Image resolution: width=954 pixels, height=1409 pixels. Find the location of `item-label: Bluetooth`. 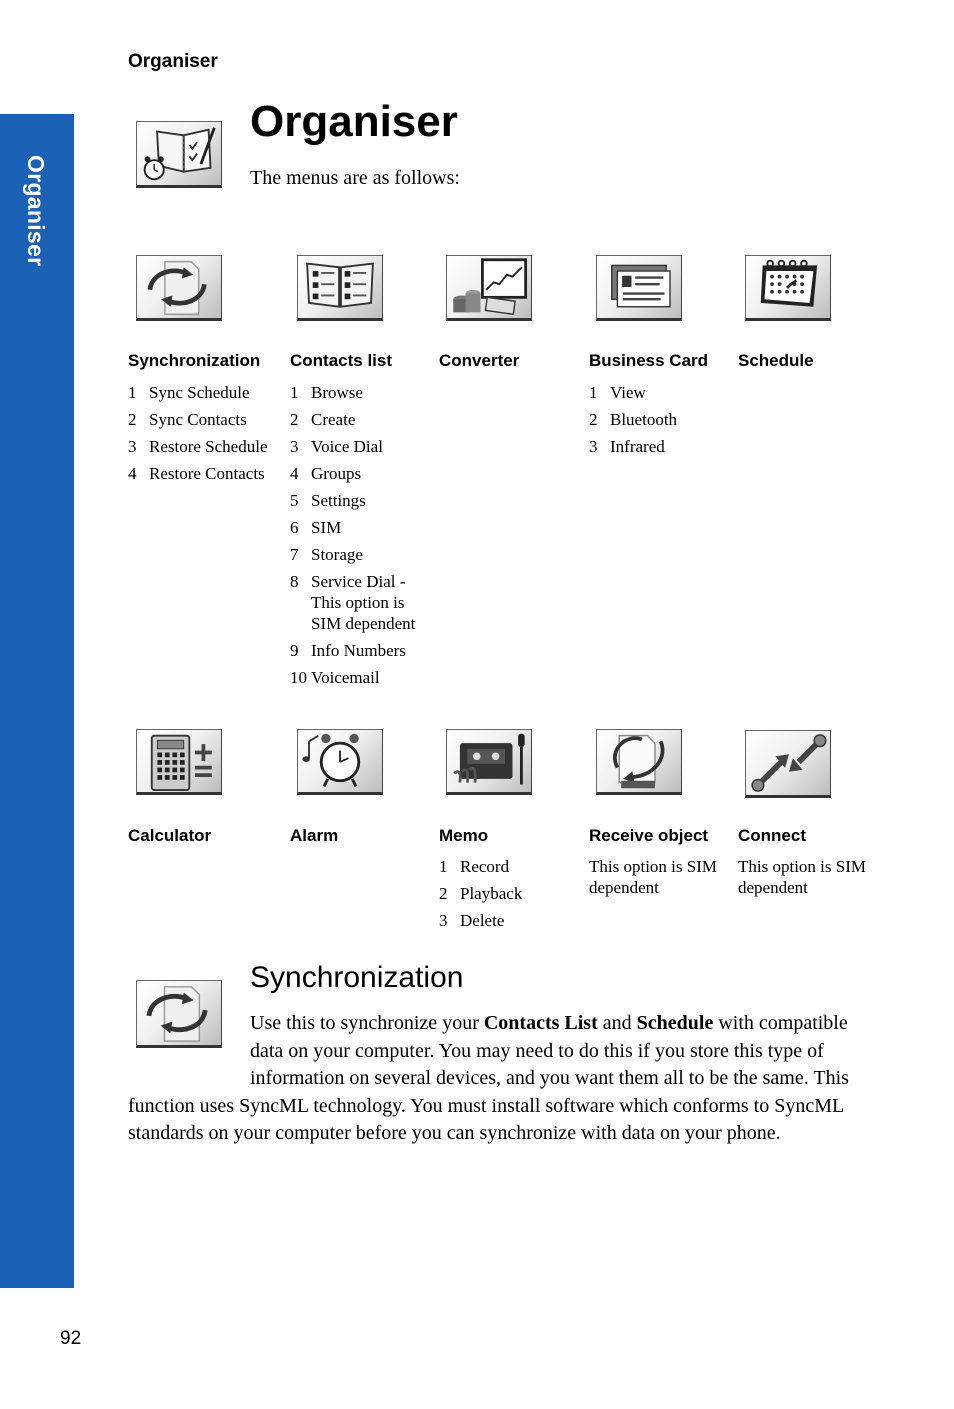

item-label: Bluetooth is located at coordinates (644, 419).